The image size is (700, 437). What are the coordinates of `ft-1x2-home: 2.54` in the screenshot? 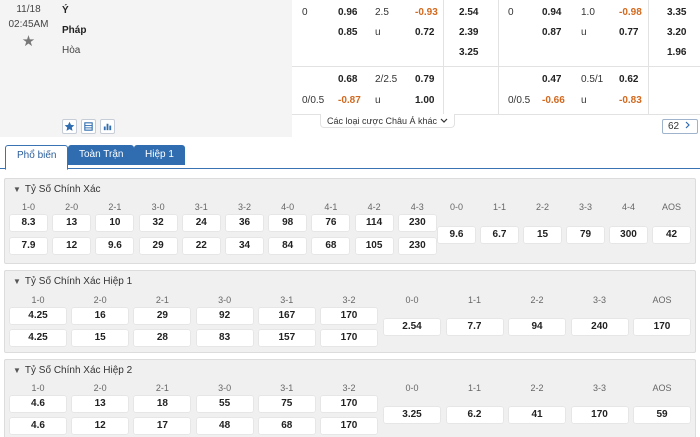 It's located at (468, 12).